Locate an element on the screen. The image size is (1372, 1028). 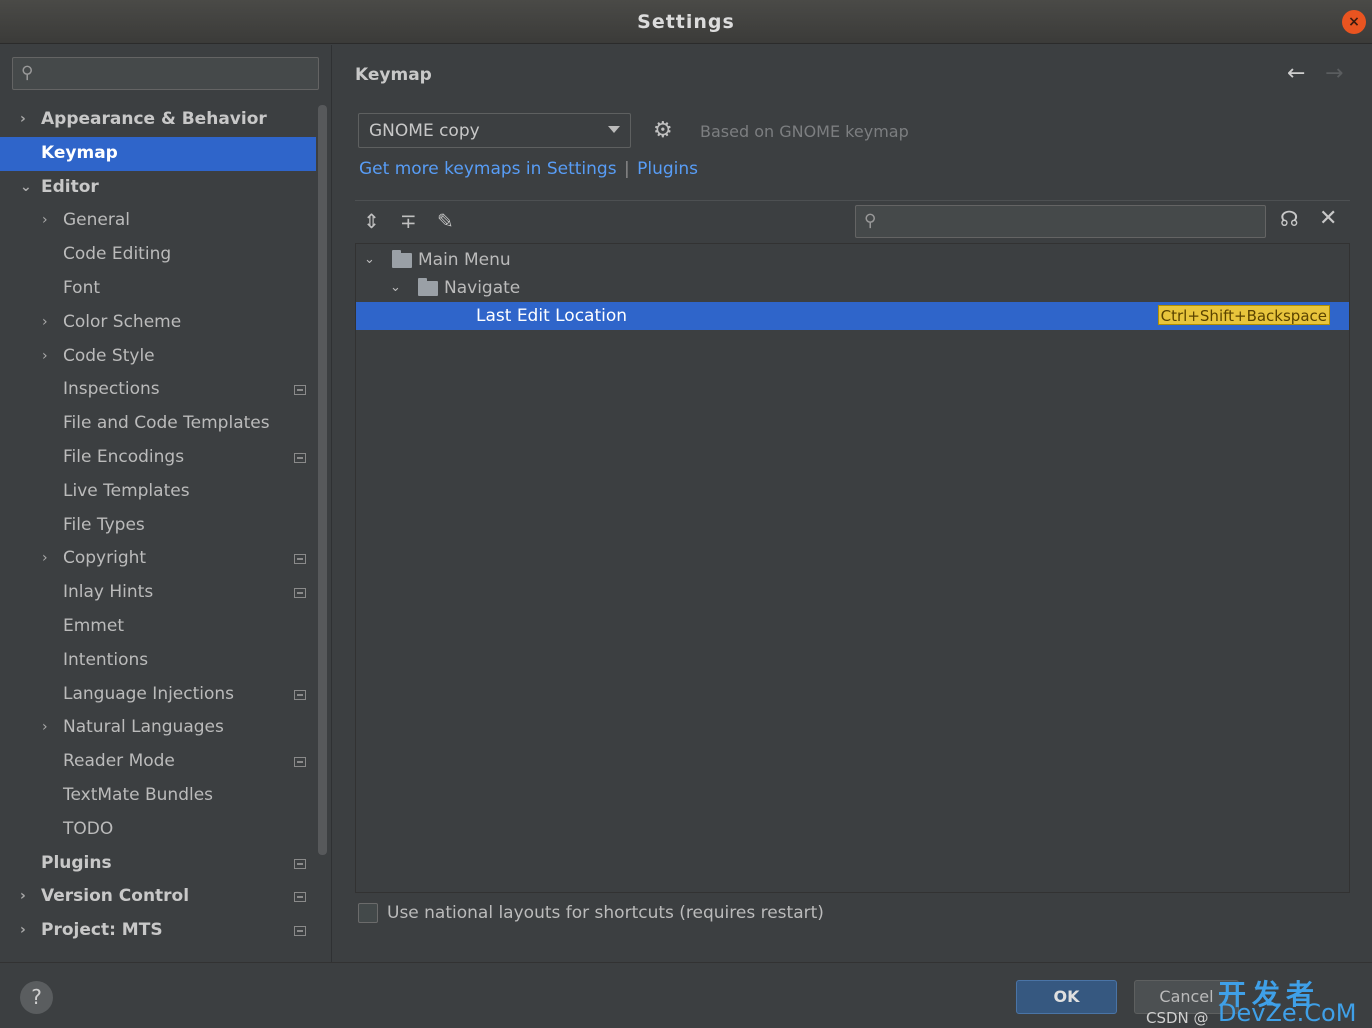
sidebar-item-label: Live Templates is located at coordinates (126, 490).